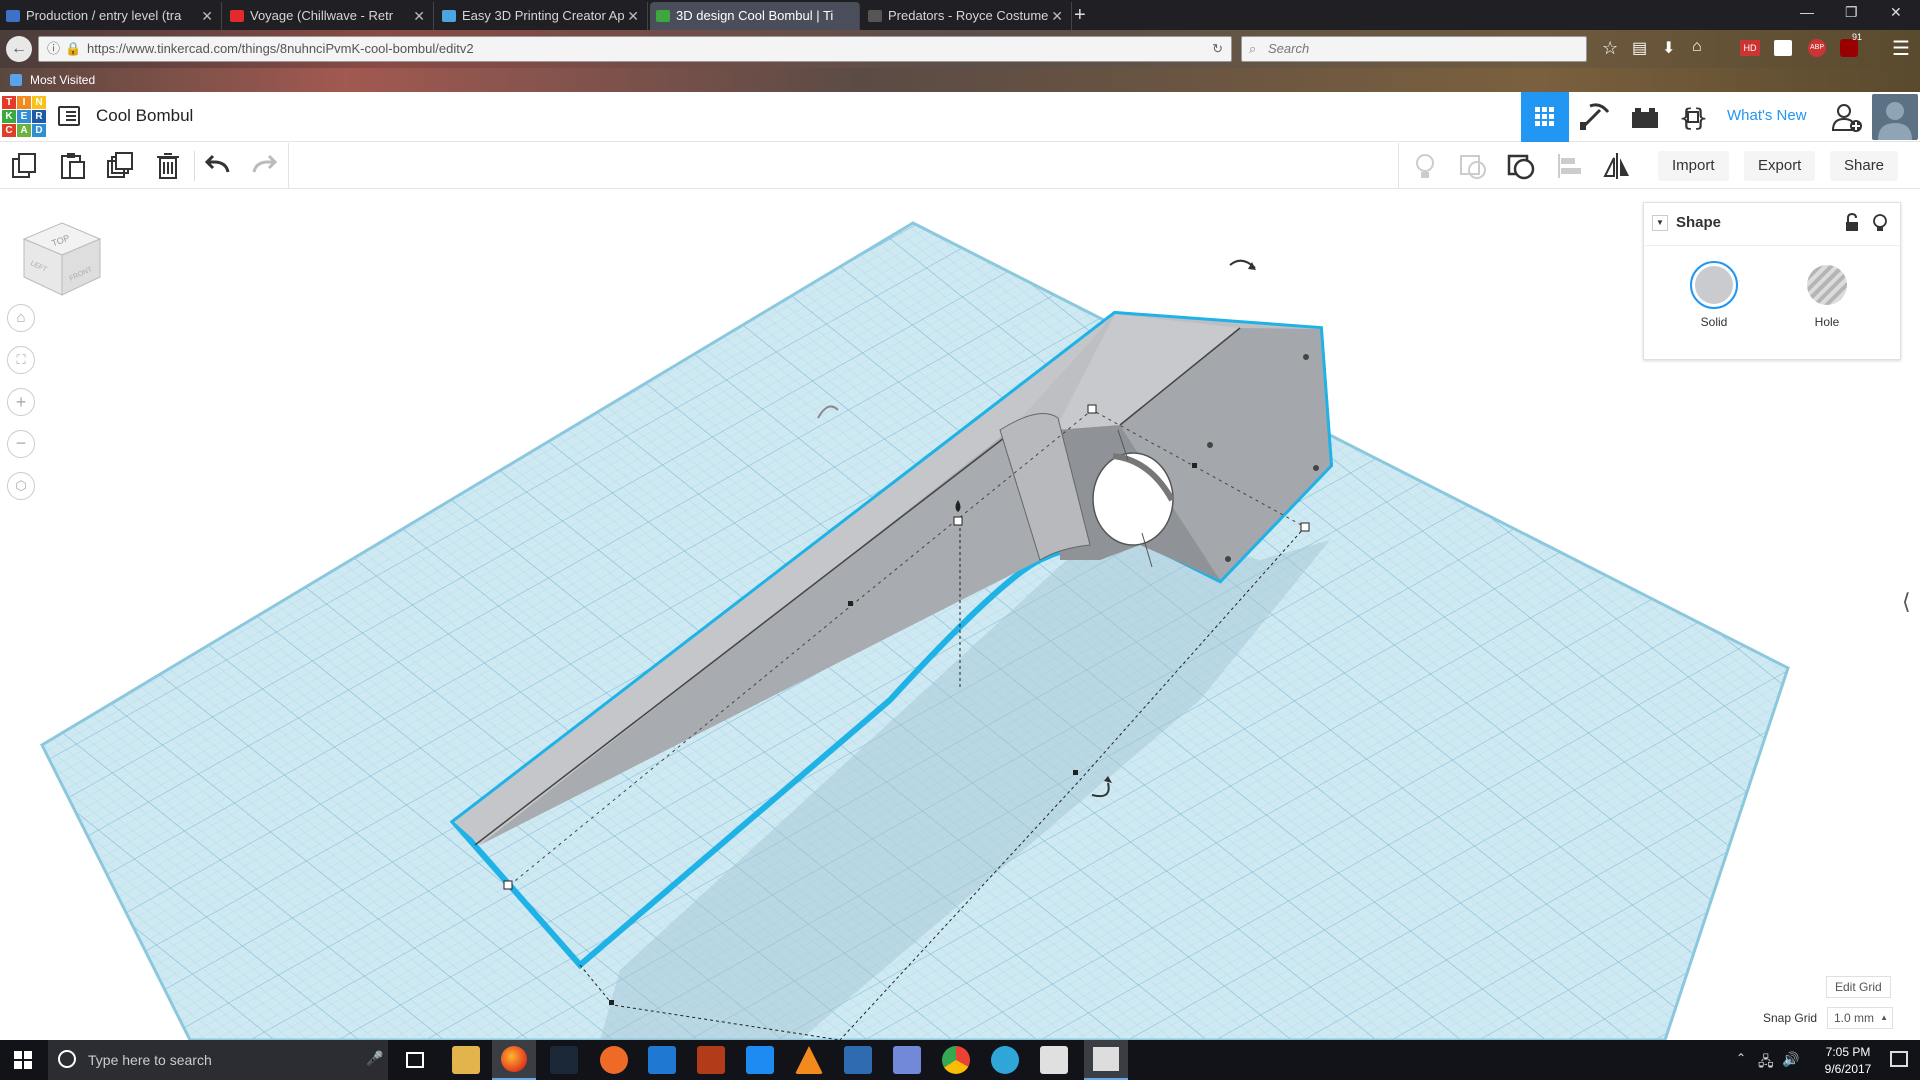 The width and height of the screenshot is (1920, 1080). What do you see at coordinates (21, 360) in the screenshot?
I see `fit-view-icon: ⛶` at bounding box center [21, 360].